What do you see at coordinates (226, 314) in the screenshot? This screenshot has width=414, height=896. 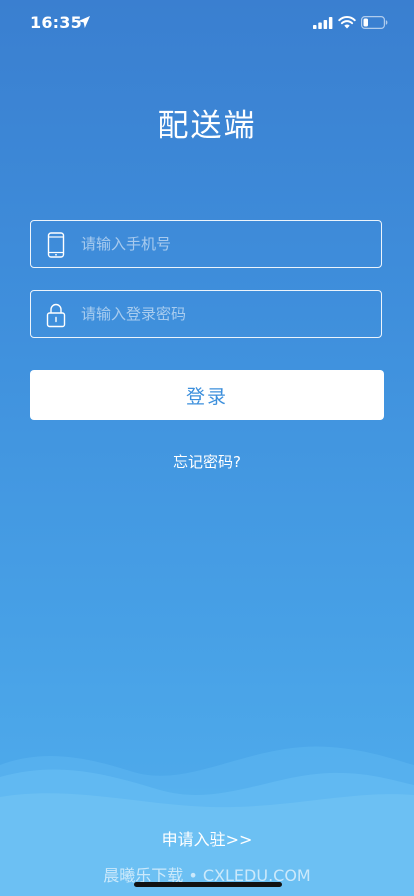 I see `password-input` at bounding box center [226, 314].